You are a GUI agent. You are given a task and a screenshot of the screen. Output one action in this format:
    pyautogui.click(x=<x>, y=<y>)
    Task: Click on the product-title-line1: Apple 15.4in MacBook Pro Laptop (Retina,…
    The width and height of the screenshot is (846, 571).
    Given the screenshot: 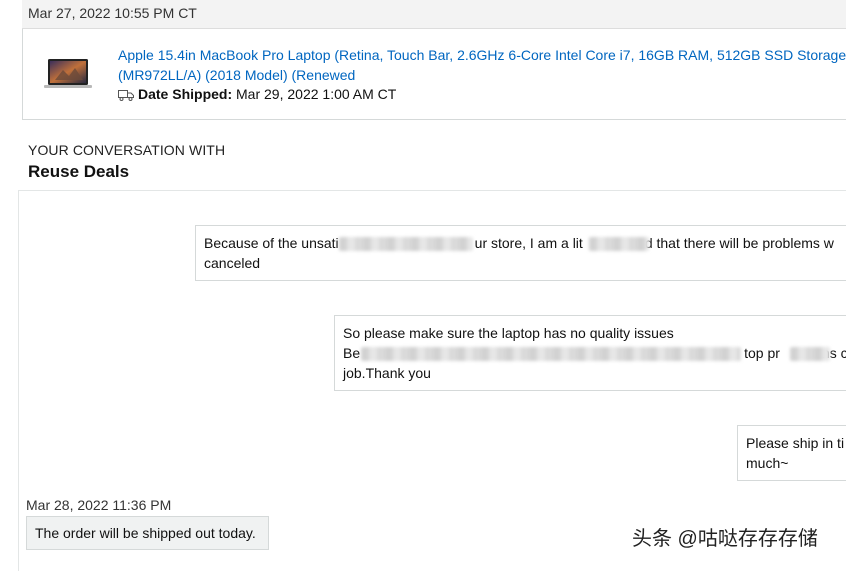 What is the action you would take?
    pyautogui.click(x=482, y=55)
    